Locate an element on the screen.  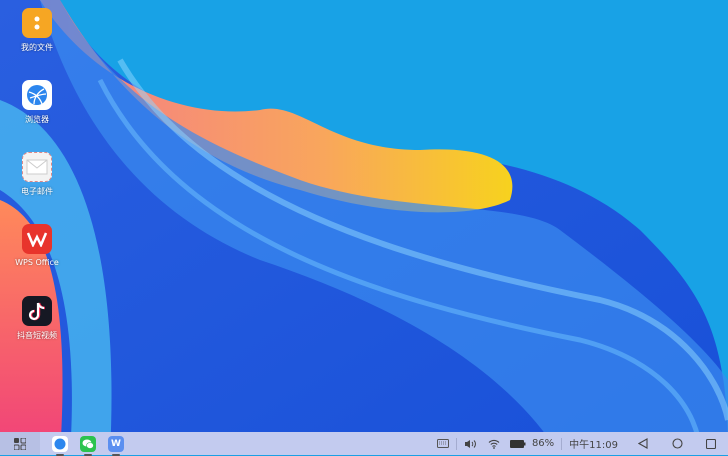
wps-icon: W is located at coordinates (116, 443).